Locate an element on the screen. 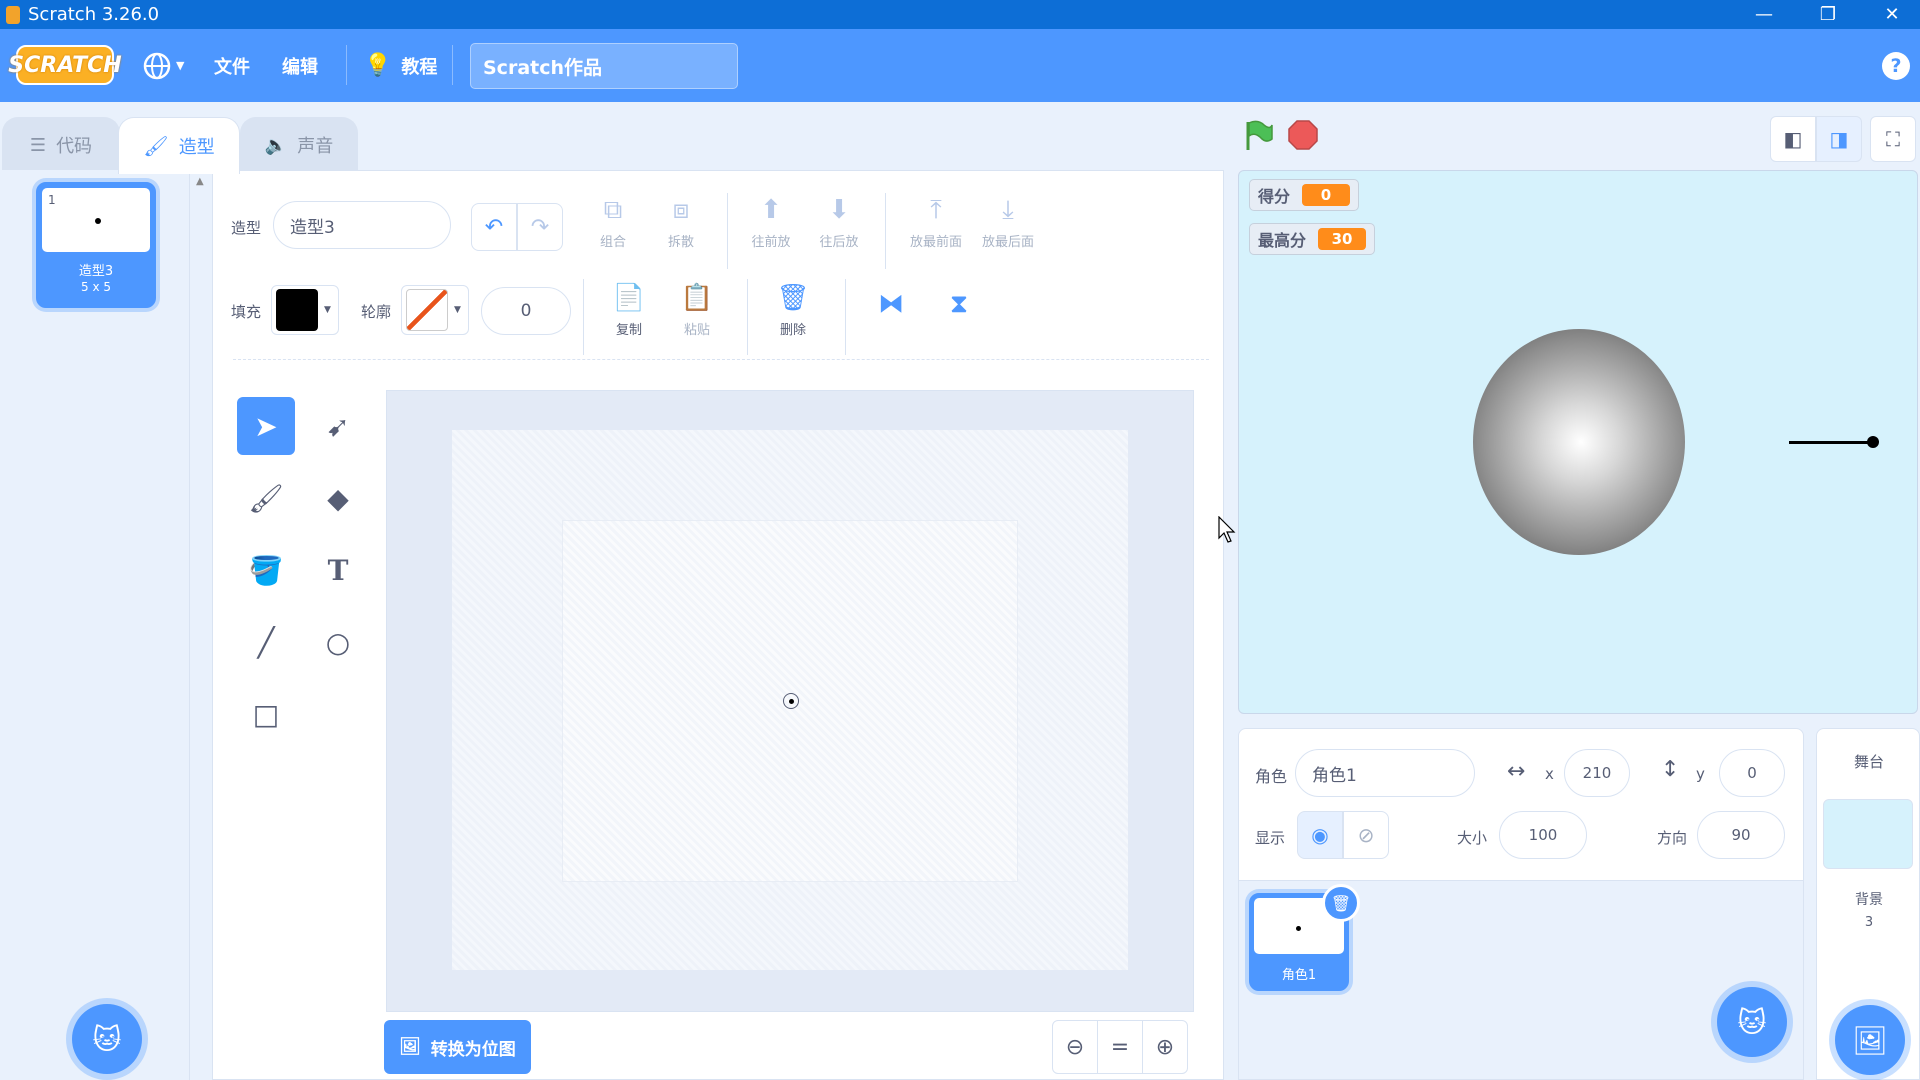  flip-vertical-icon: ⧗ is located at coordinates (959, 304).